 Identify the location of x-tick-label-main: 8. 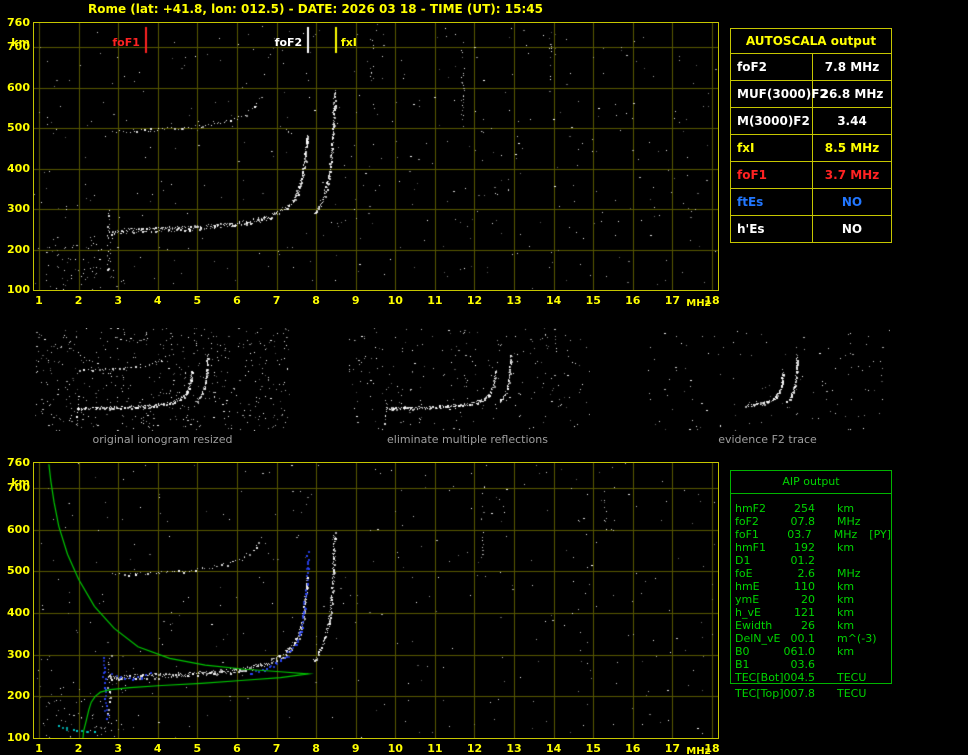
(316, 300).